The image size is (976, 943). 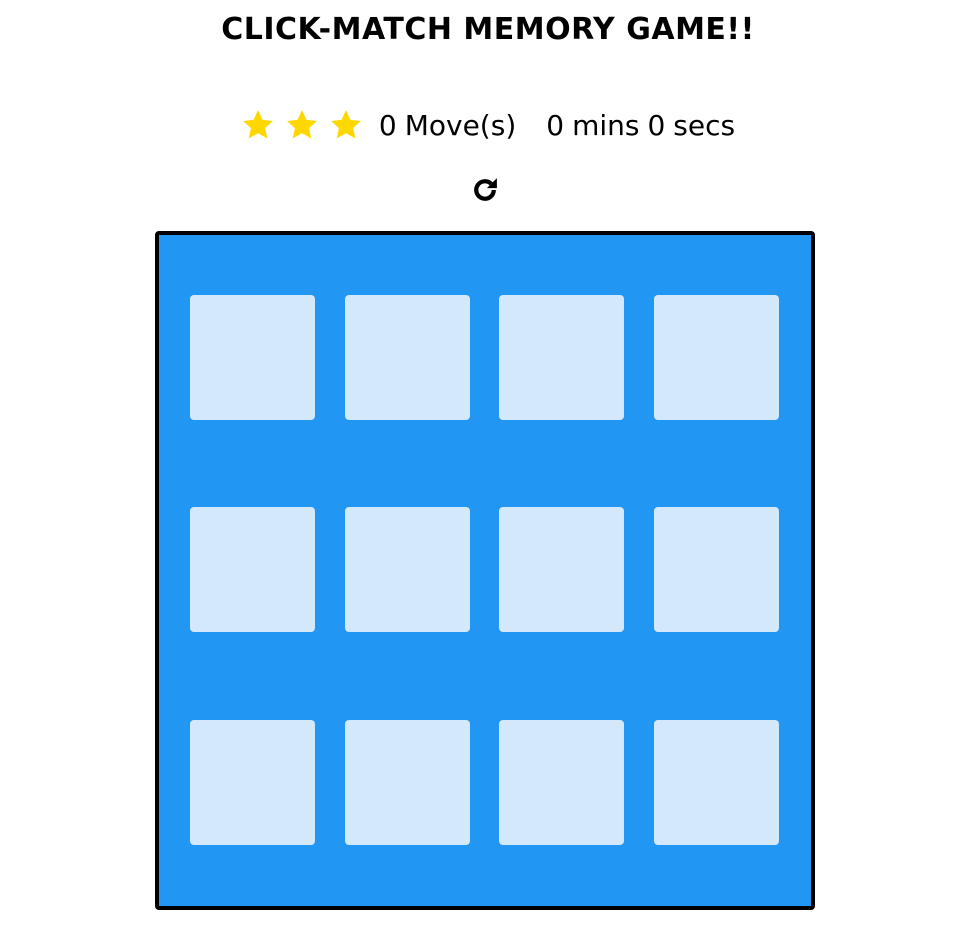 I want to click on timer-seconds-label: secs, so click(x=704, y=125).